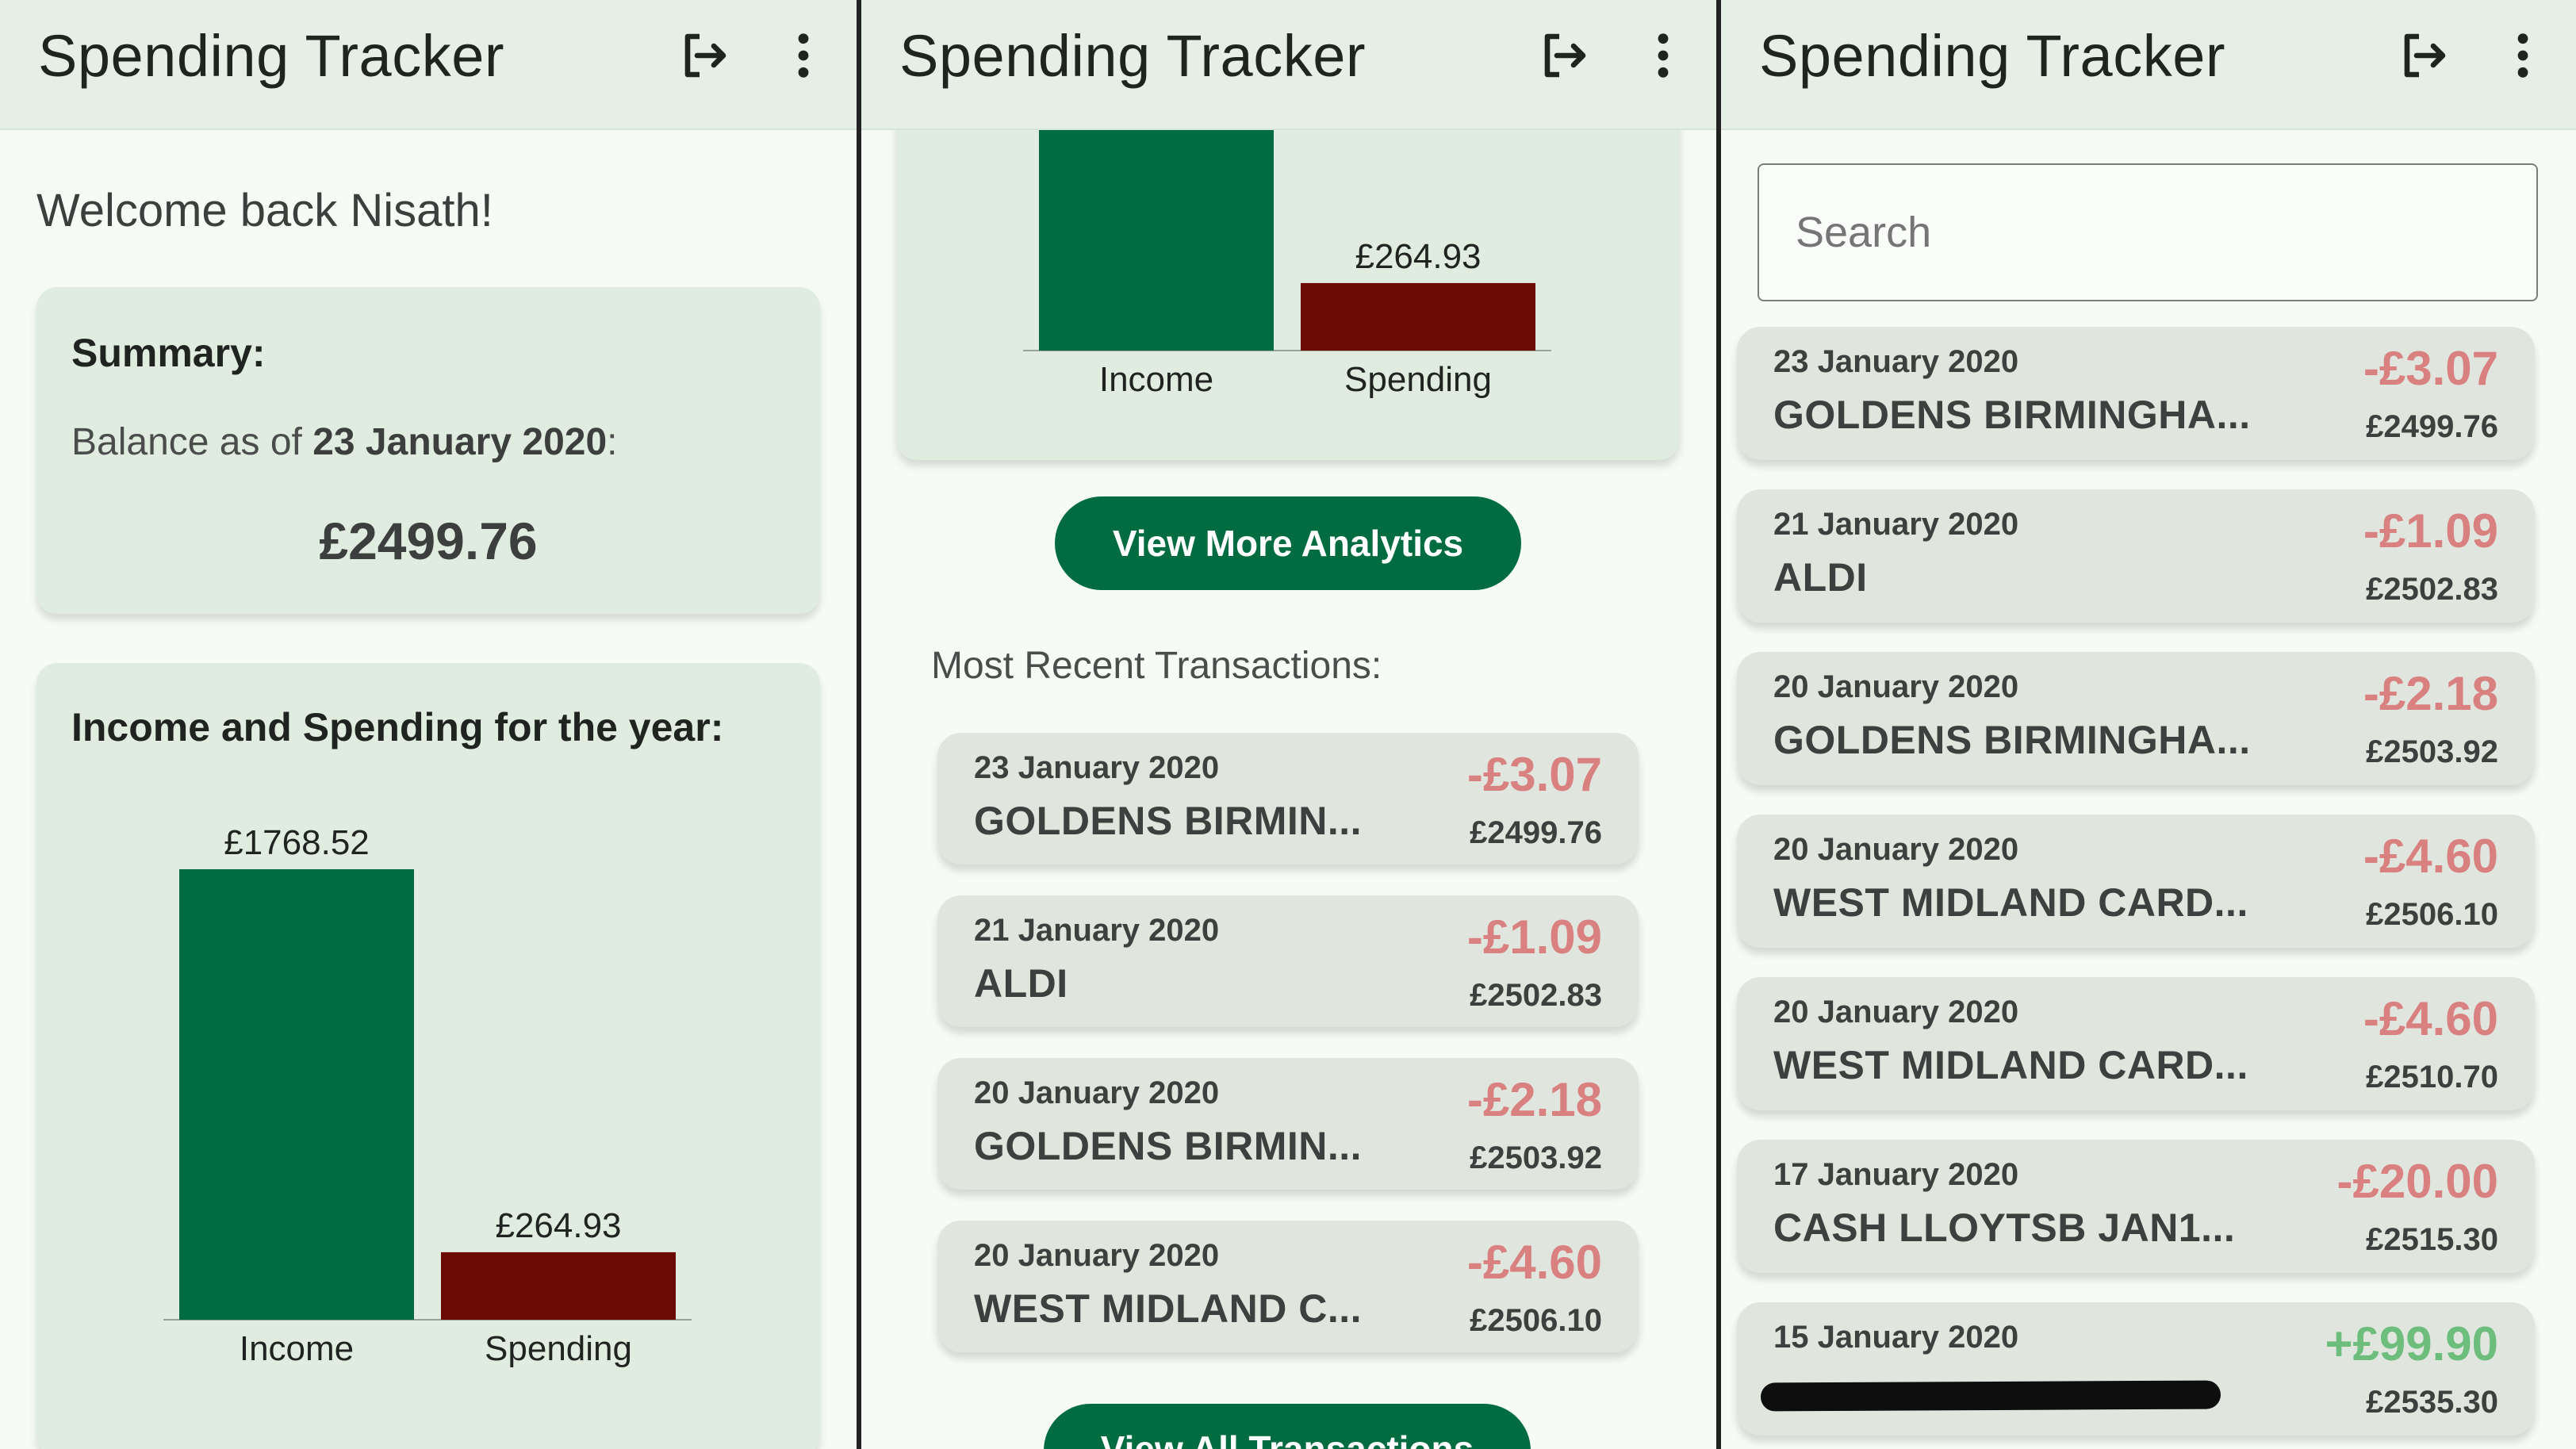 This screenshot has width=2576, height=1449. I want to click on recent-transactions-heading: Most Recent Transactions:, so click(1156, 666).